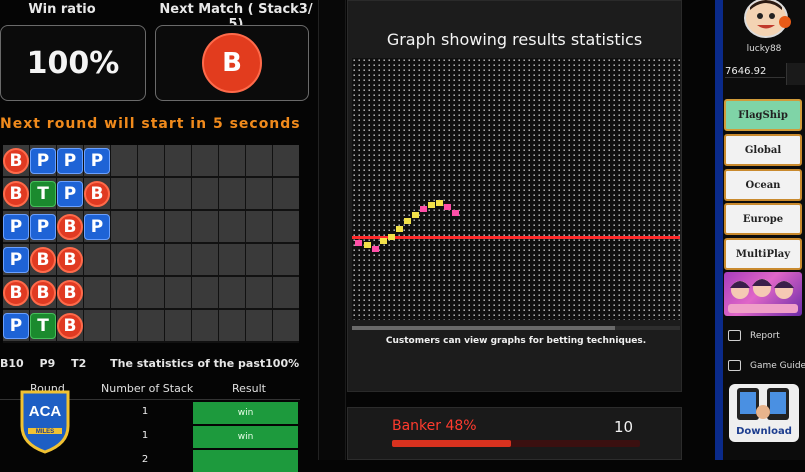  What do you see at coordinates (205, 363) in the screenshot?
I see `statistics-caption: The statistics of the past100%` at bounding box center [205, 363].